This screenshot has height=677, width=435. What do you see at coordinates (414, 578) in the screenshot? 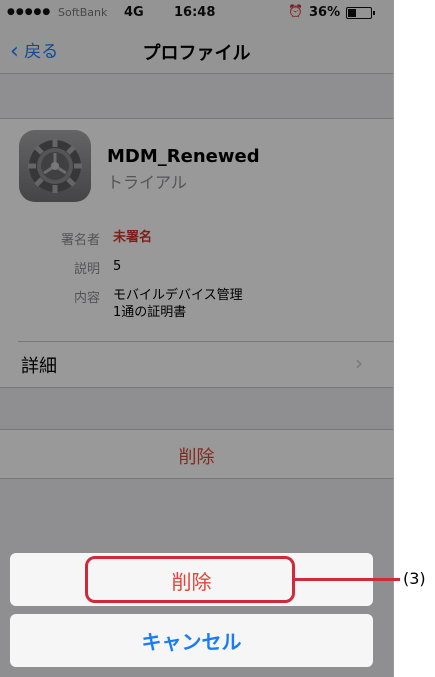
I see `callout-label: (3)` at bounding box center [414, 578].